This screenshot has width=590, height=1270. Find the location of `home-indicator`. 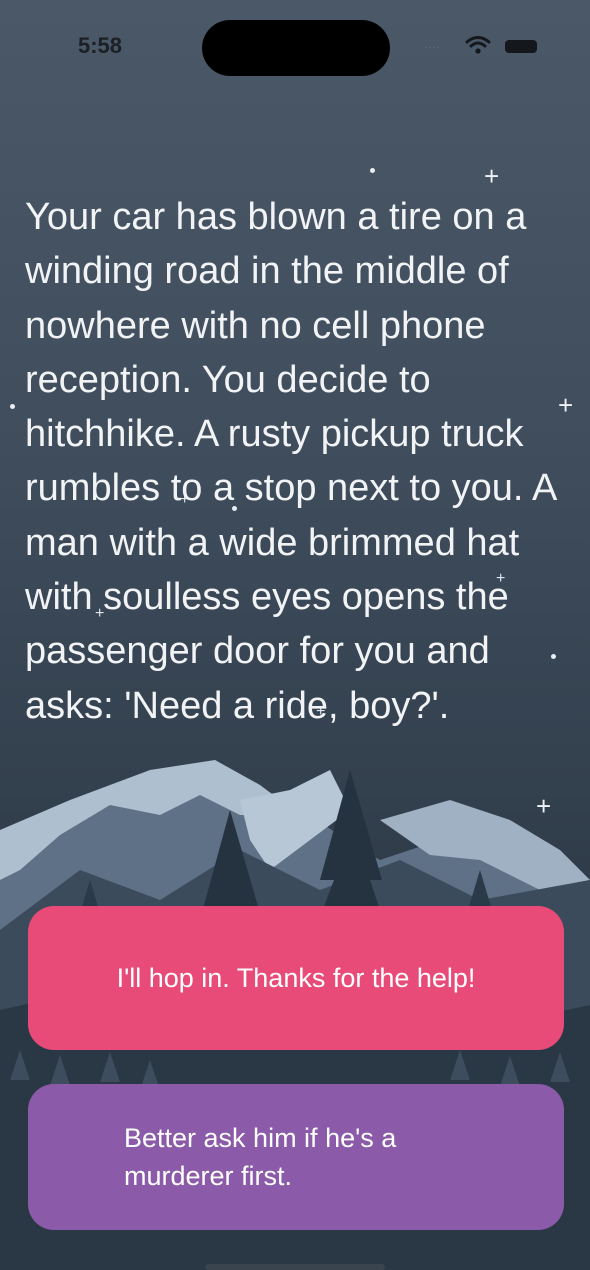

home-indicator is located at coordinates (295, 1267).